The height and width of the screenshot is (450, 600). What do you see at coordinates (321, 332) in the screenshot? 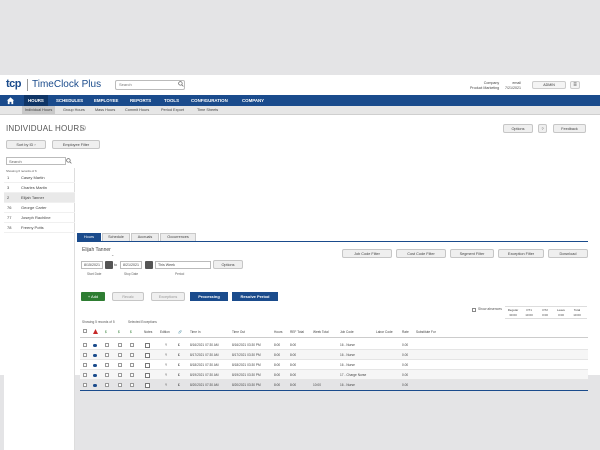
I see `col-week-total: Week Total` at bounding box center [321, 332].